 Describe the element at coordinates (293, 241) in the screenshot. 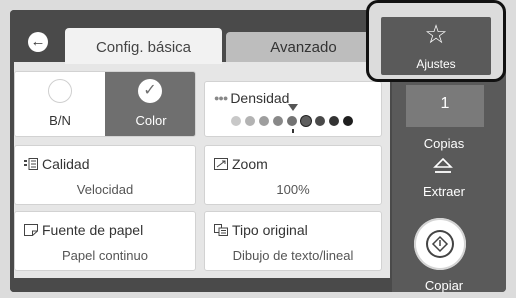

I see `original-type-button: Tipo original Dibujo de texto/lineal` at that location.